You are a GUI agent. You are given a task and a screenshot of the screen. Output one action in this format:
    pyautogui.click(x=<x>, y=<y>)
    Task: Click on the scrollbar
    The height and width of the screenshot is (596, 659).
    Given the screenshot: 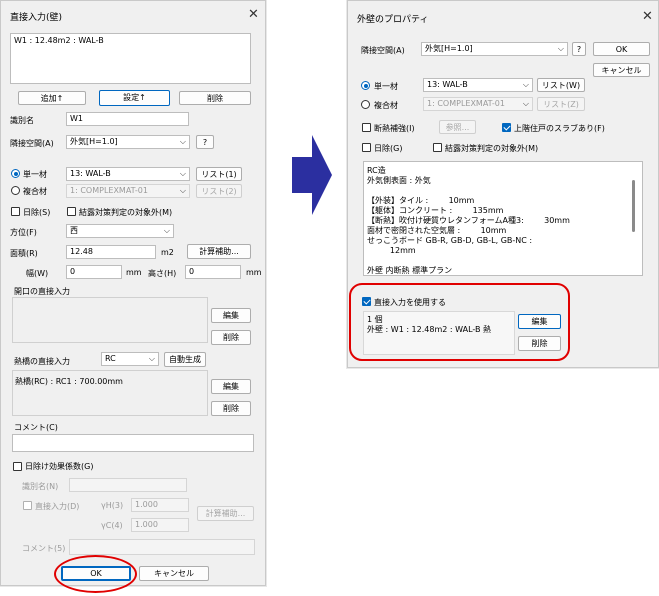 What is the action you would take?
    pyautogui.click(x=633, y=206)
    